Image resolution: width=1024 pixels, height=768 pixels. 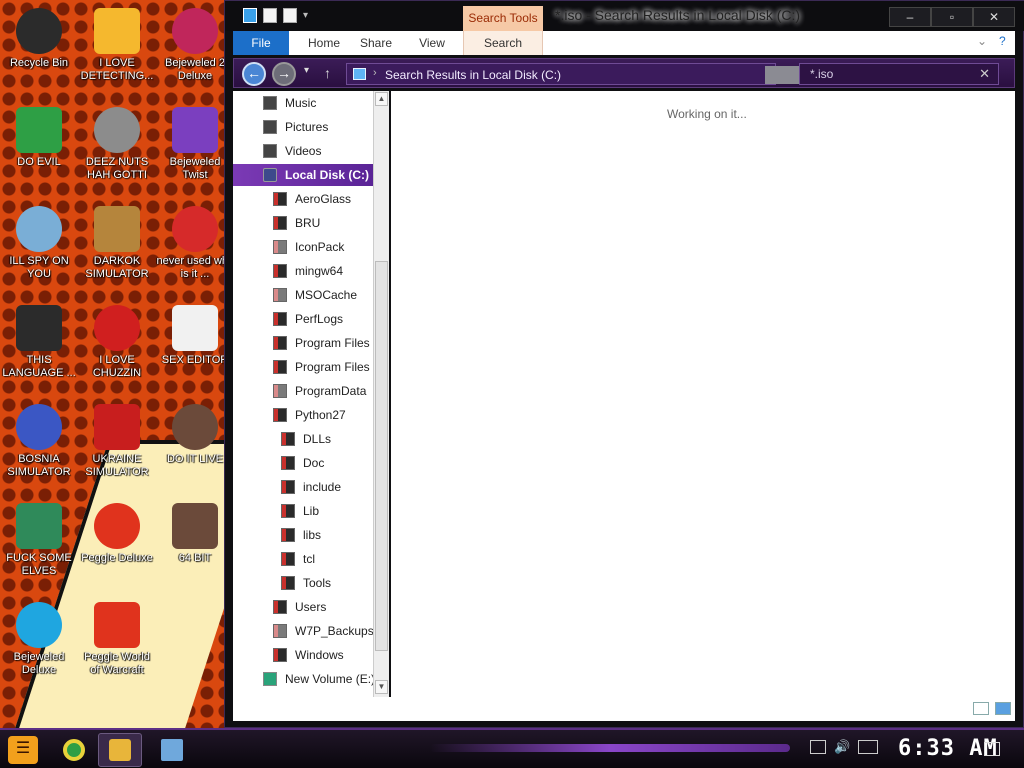 I want to click on nav-item: Lib, so click(x=303, y=511).